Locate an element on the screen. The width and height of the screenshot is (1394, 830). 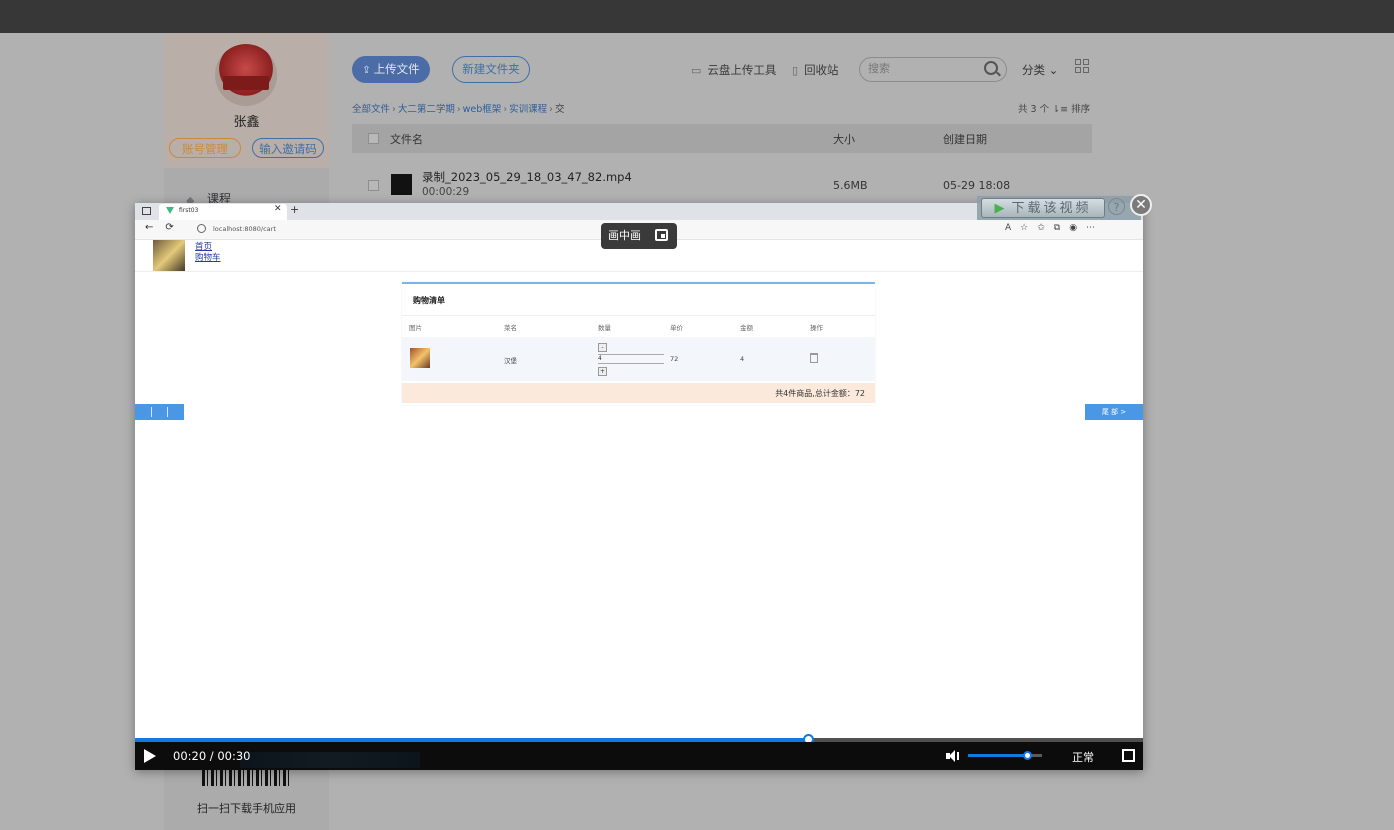
video-tab-close-icon: ✕ is located at coordinates (278, 209).